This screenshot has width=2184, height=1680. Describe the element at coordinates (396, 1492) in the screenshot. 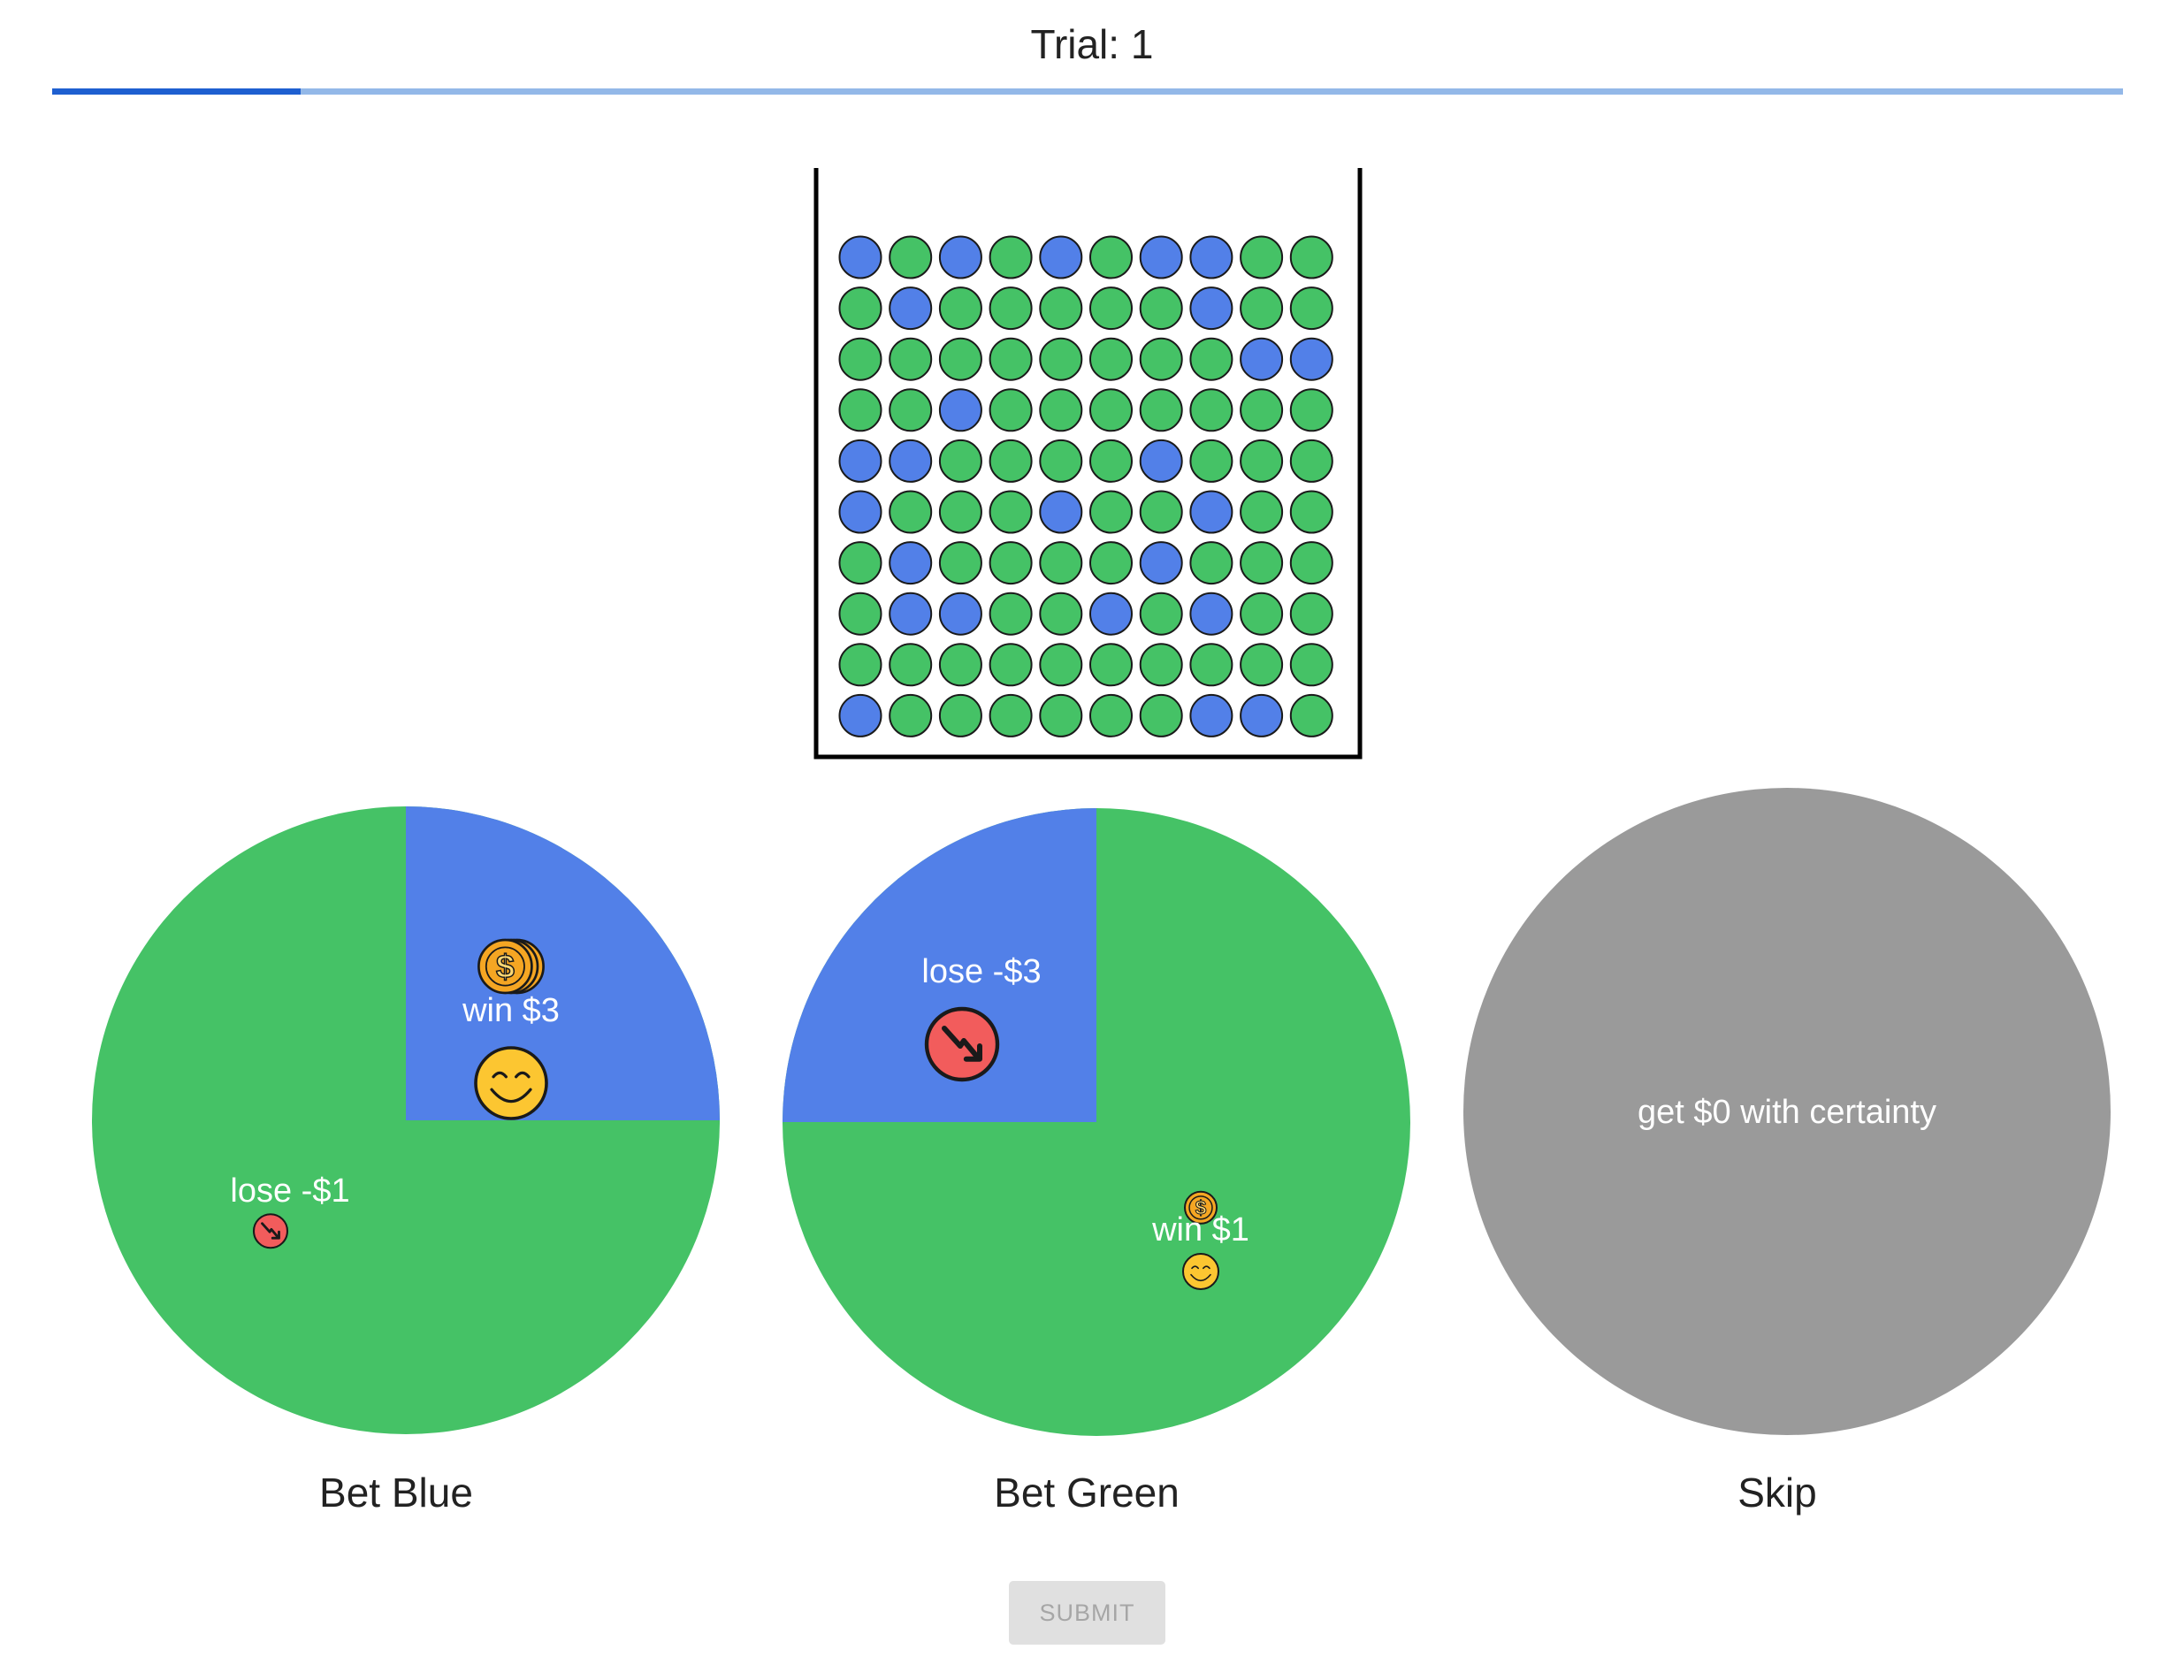

I see `bet-blue-label: Bet Blue` at that location.